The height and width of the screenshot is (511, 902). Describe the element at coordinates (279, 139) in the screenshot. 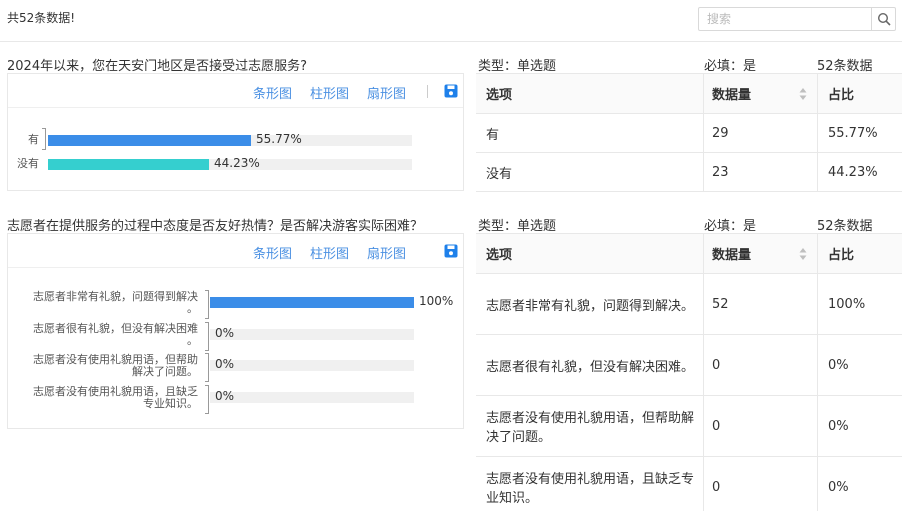

I see `bar-value-label: 55.77%` at that location.